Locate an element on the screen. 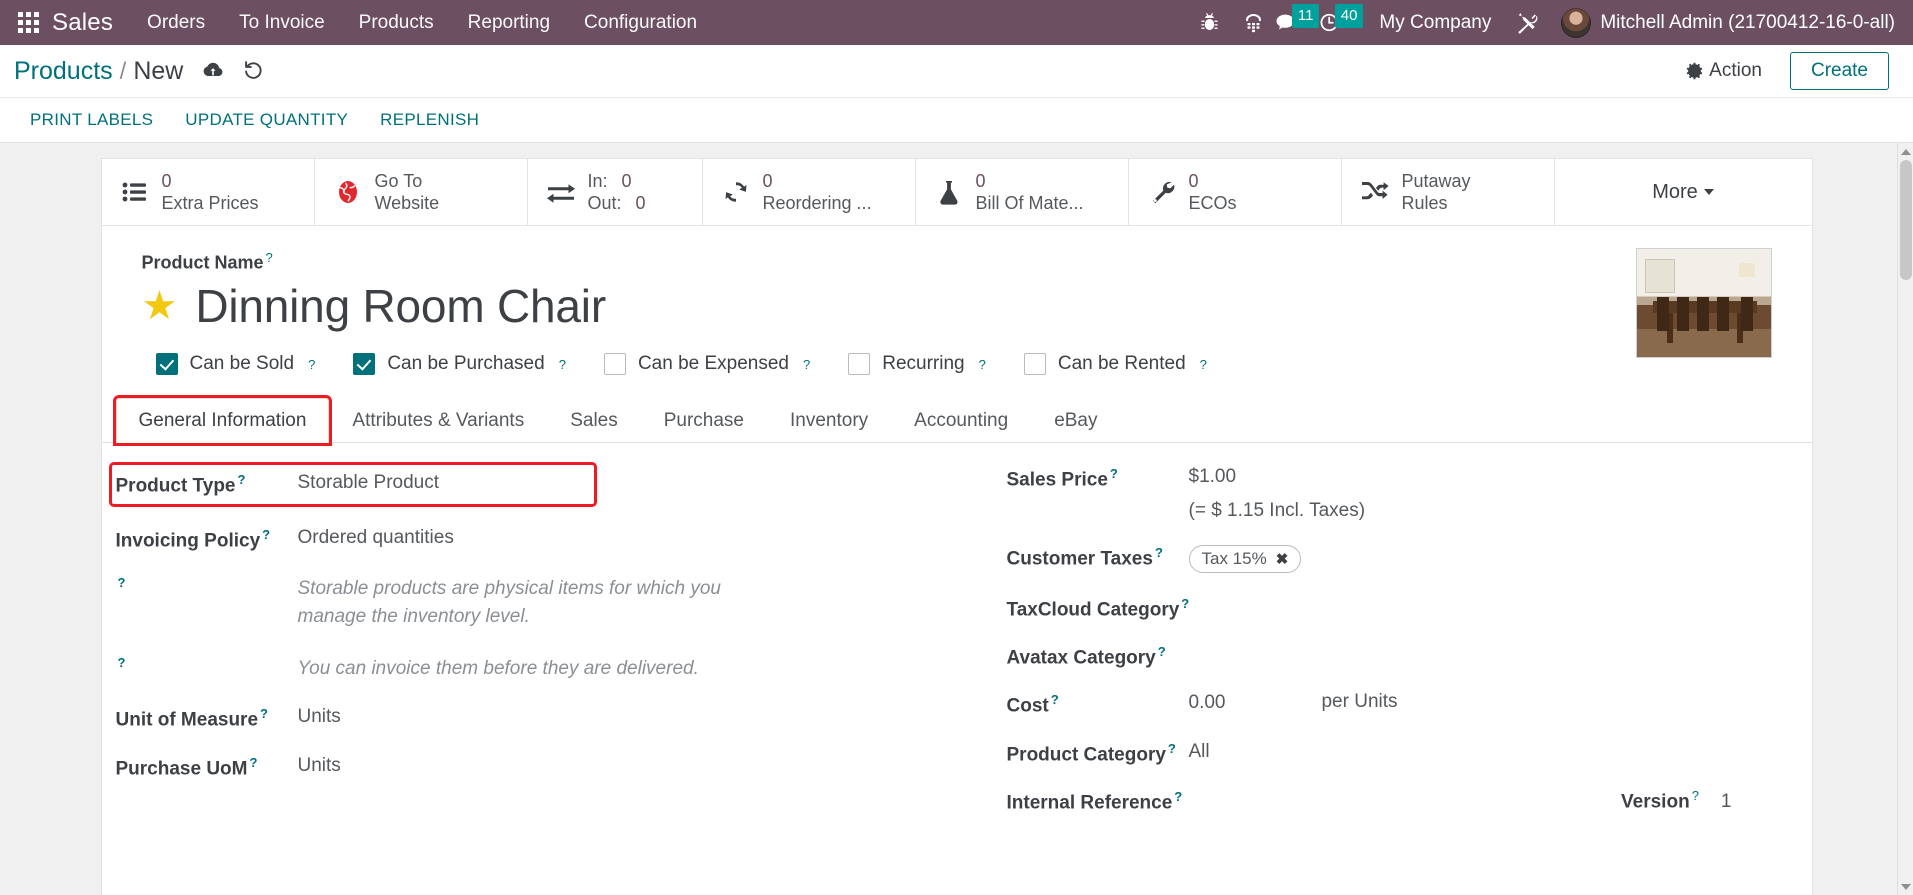  tab-attributes-variants: Attributes & Variants is located at coordinates (438, 420).